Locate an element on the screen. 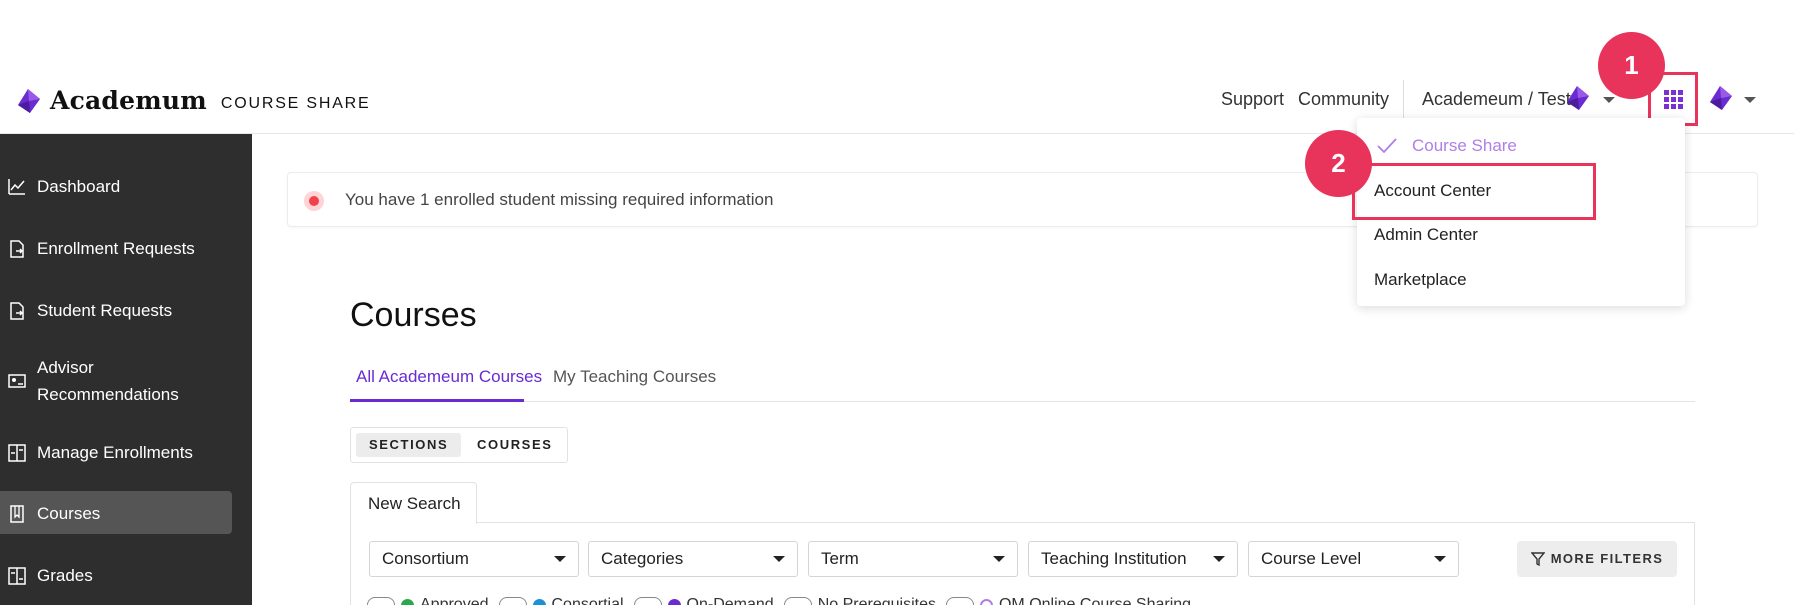  book-icon is located at coordinates (17, 514).